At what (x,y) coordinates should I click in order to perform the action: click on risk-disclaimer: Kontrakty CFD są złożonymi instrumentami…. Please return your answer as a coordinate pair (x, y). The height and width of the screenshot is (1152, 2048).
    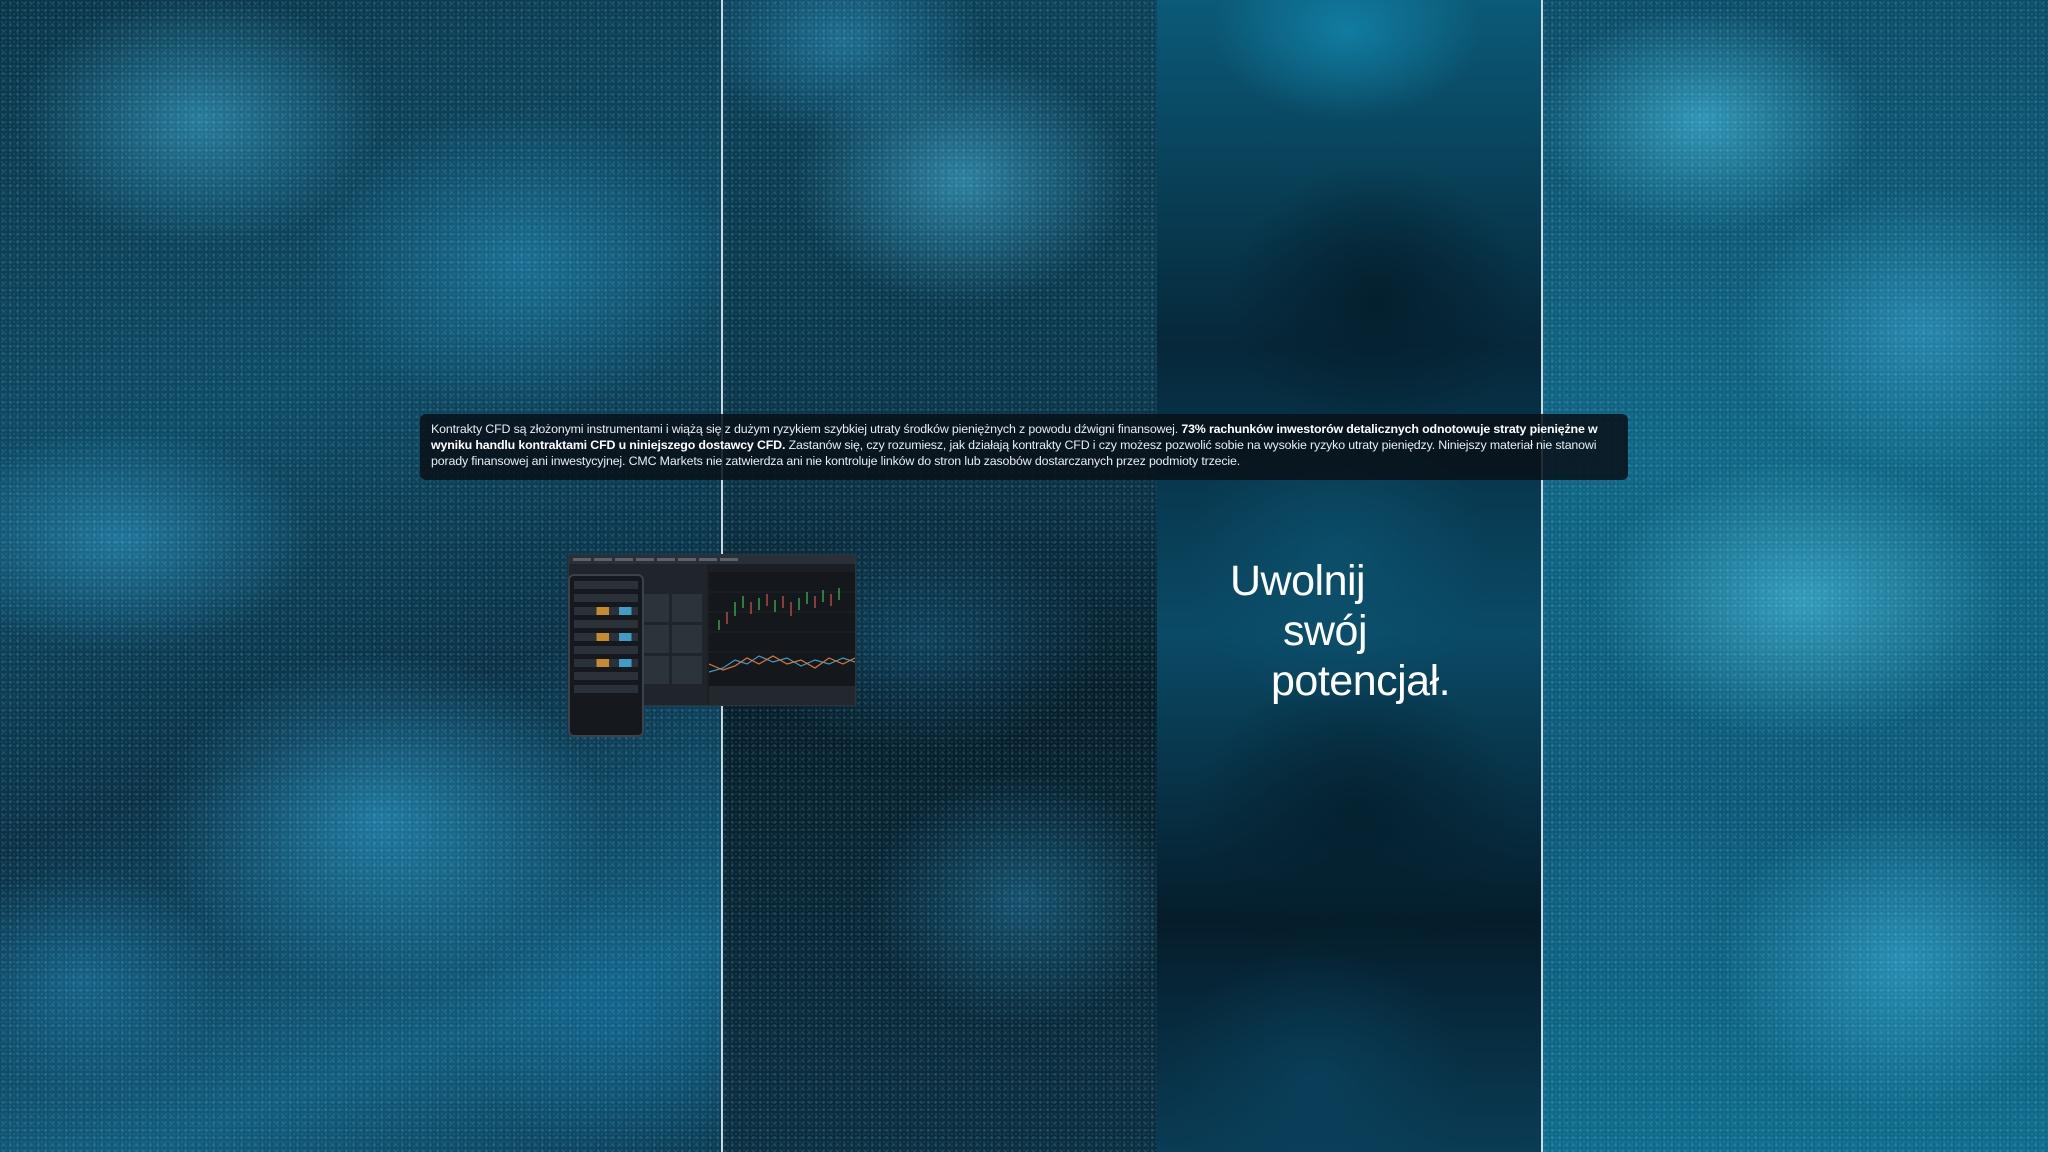
    Looking at the image, I should click on (1024, 447).